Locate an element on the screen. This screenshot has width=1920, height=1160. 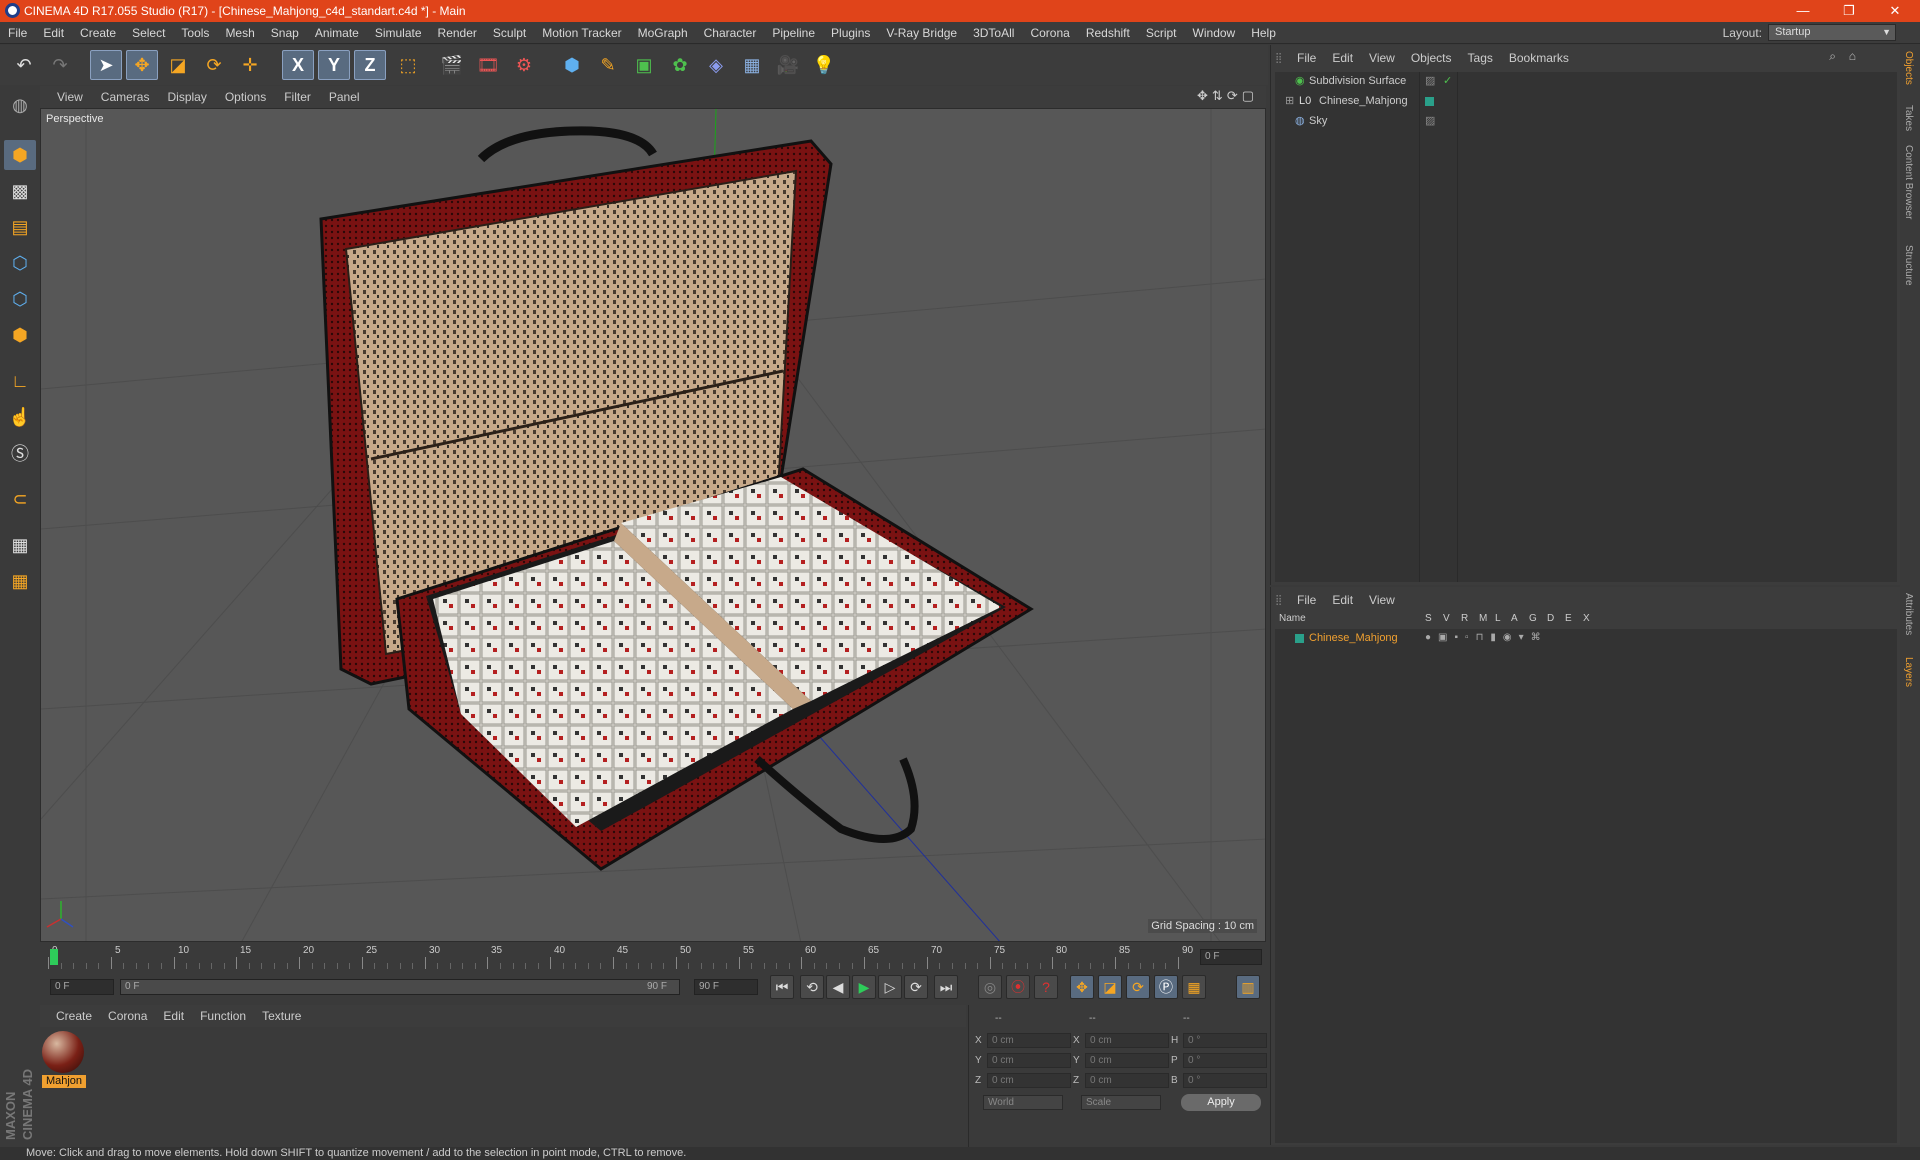
position-z-field: 0 cm is located at coordinates (1029, 1080).